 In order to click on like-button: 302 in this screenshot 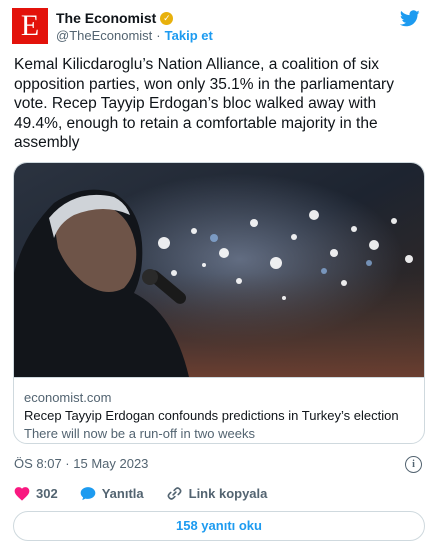, I will do `click(36, 493)`.